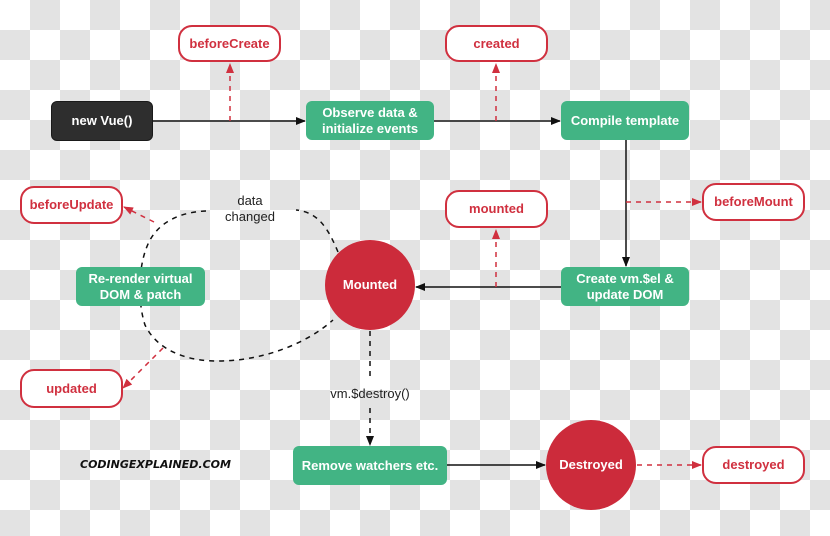  I want to click on hook-before-create: beforeCreate, so click(229, 43).